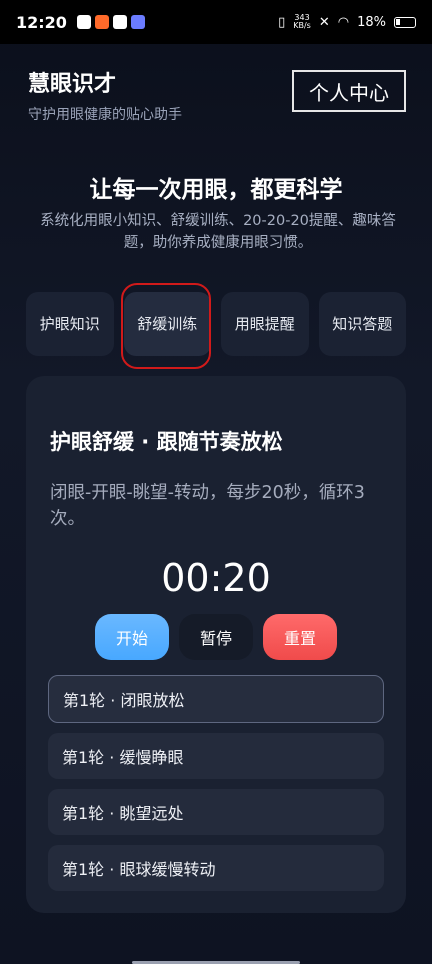  Describe the element at coordinates (101, 22) in the screenshot. I see `shop-notification-icon` at that location.